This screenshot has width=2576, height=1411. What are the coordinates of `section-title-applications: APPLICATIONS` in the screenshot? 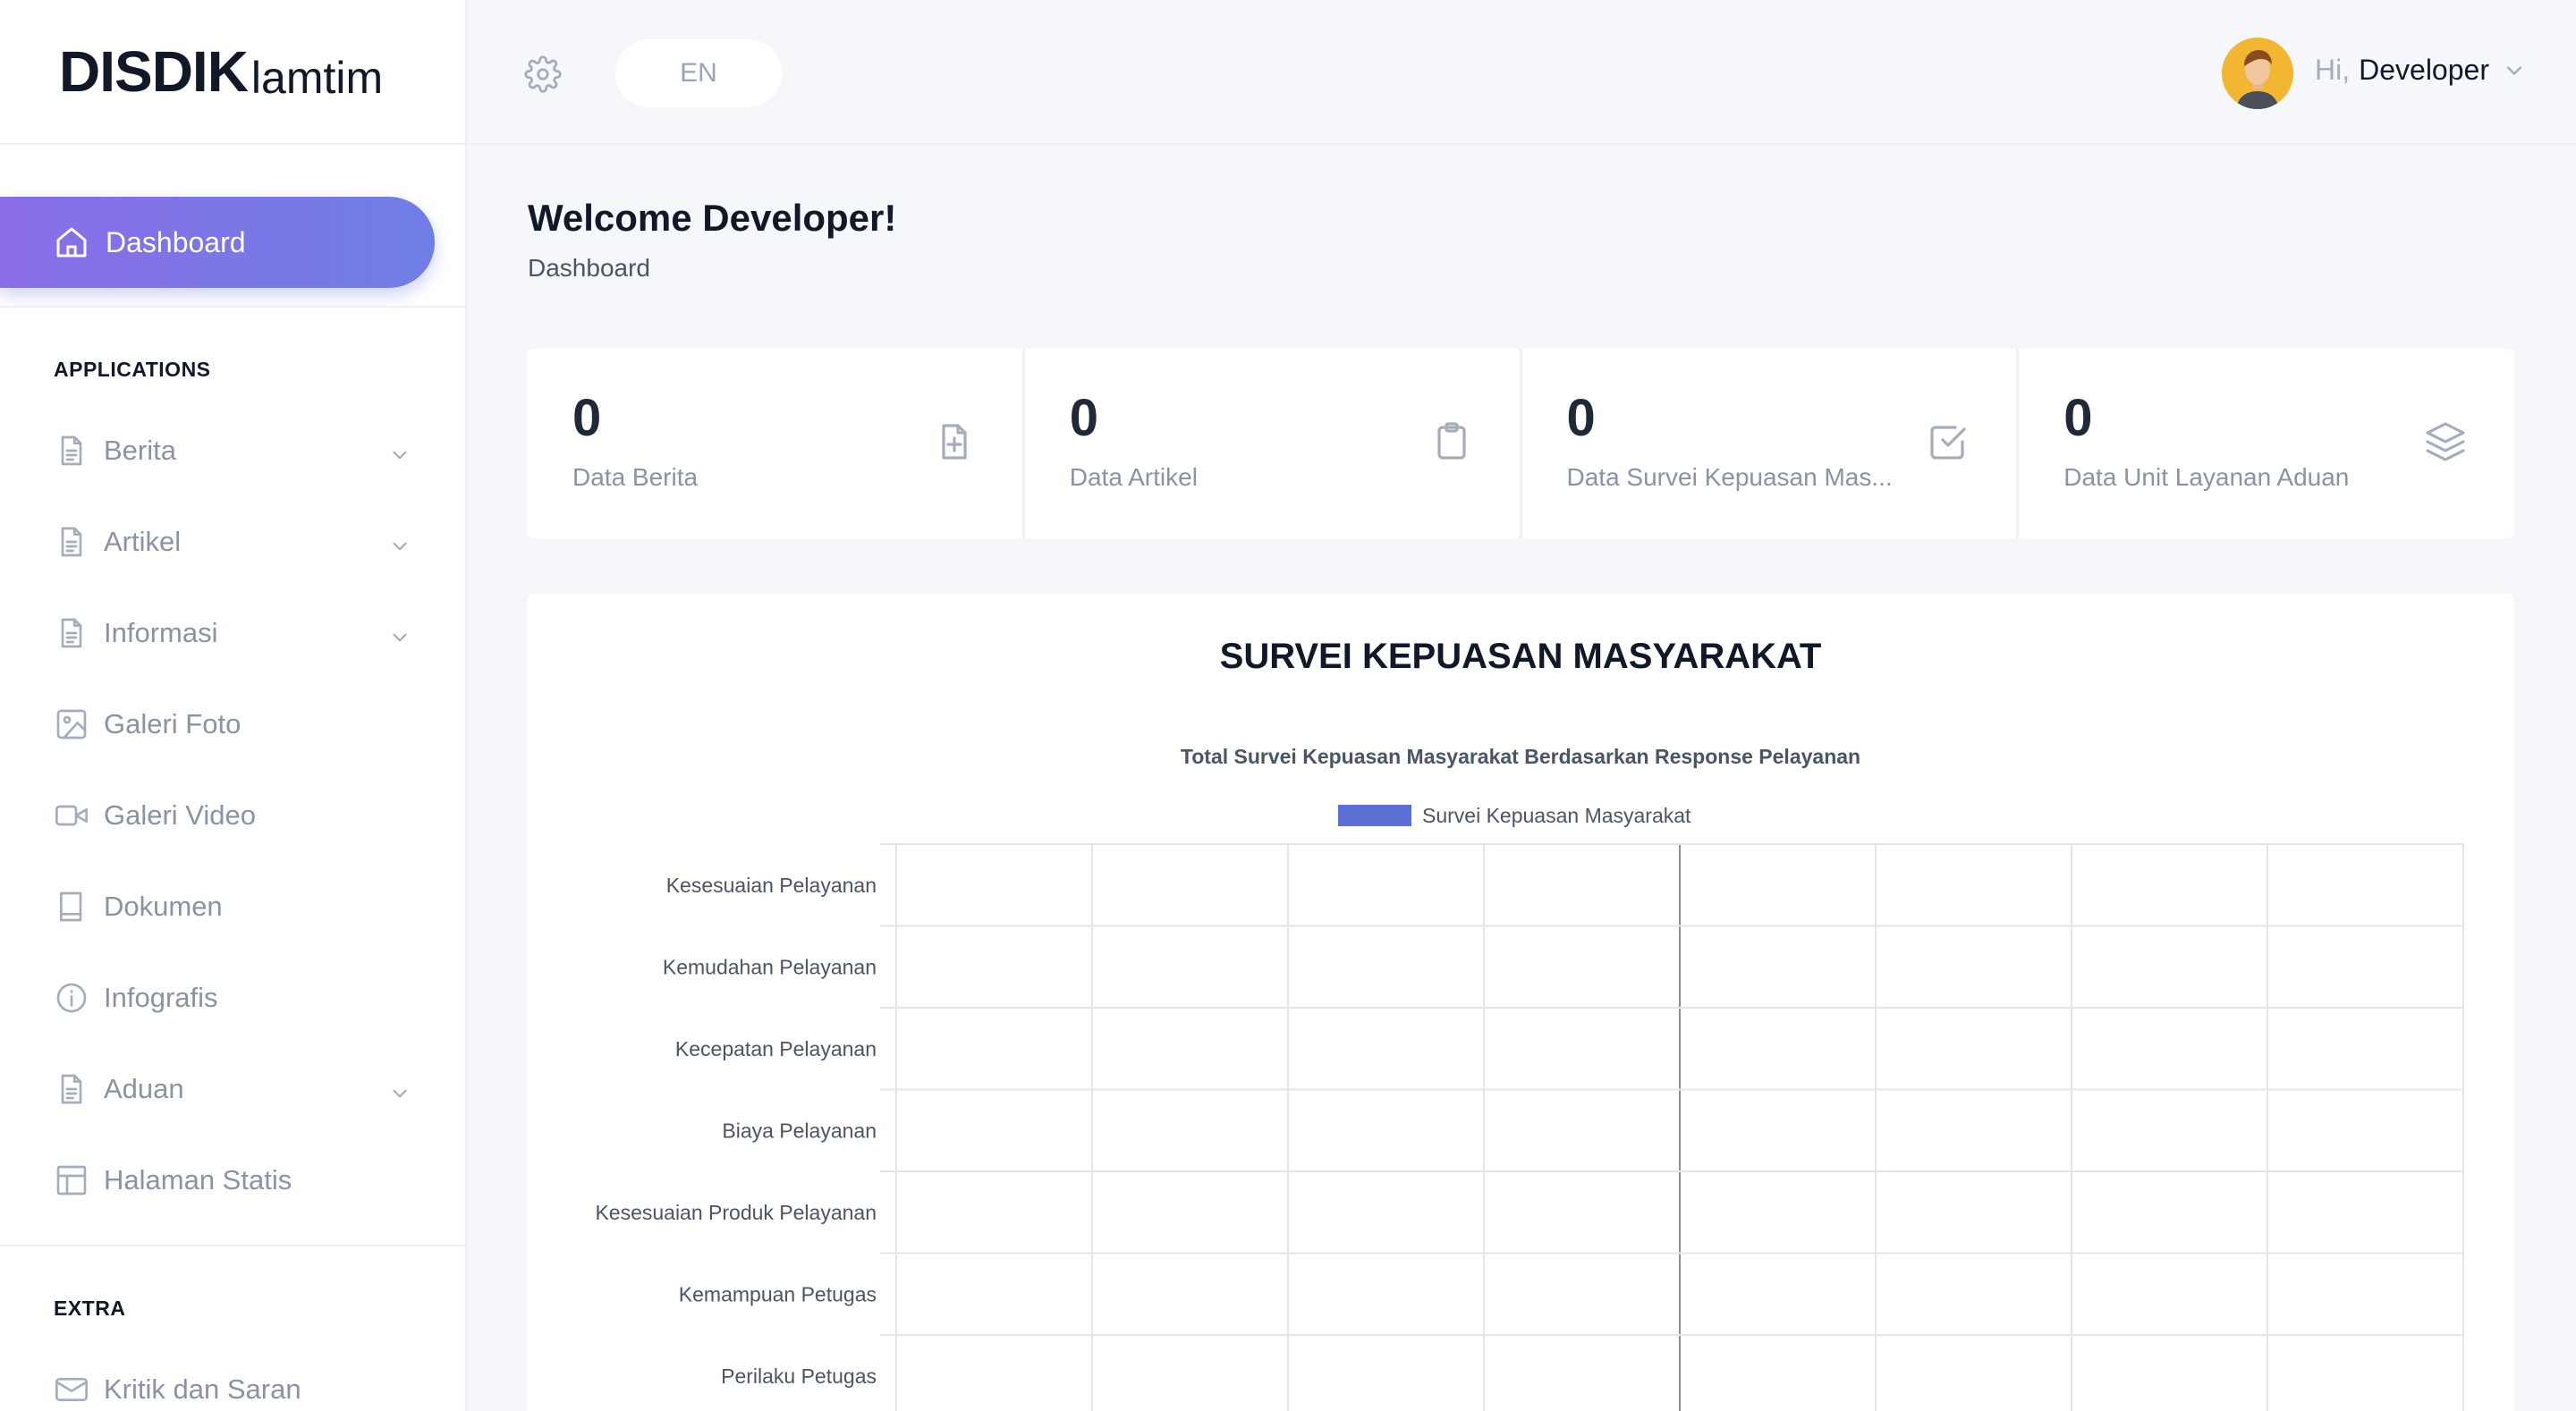 It's located at (132, 369).